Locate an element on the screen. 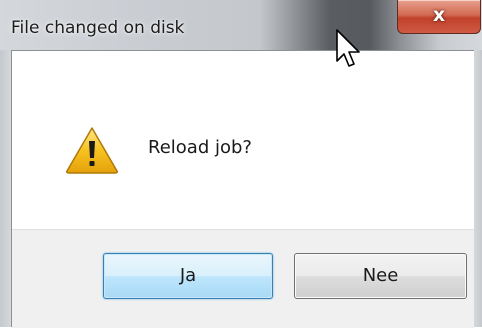 This screenshot has height=328, width=482. warning-icon is located at coordinates (92, 150).